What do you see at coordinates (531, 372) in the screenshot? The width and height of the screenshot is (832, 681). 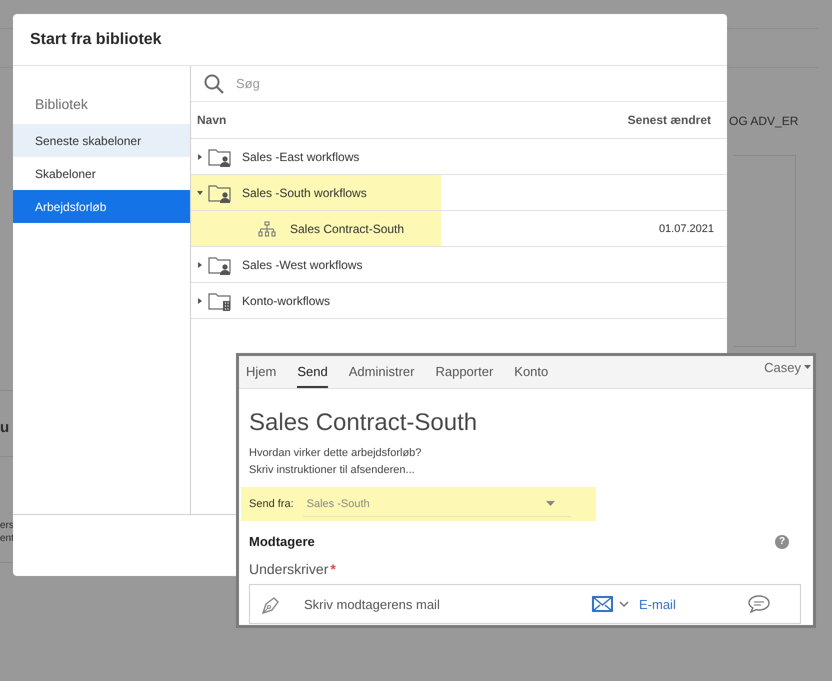 I see `nav-tab: Konto` at bounding box center [531, 372].